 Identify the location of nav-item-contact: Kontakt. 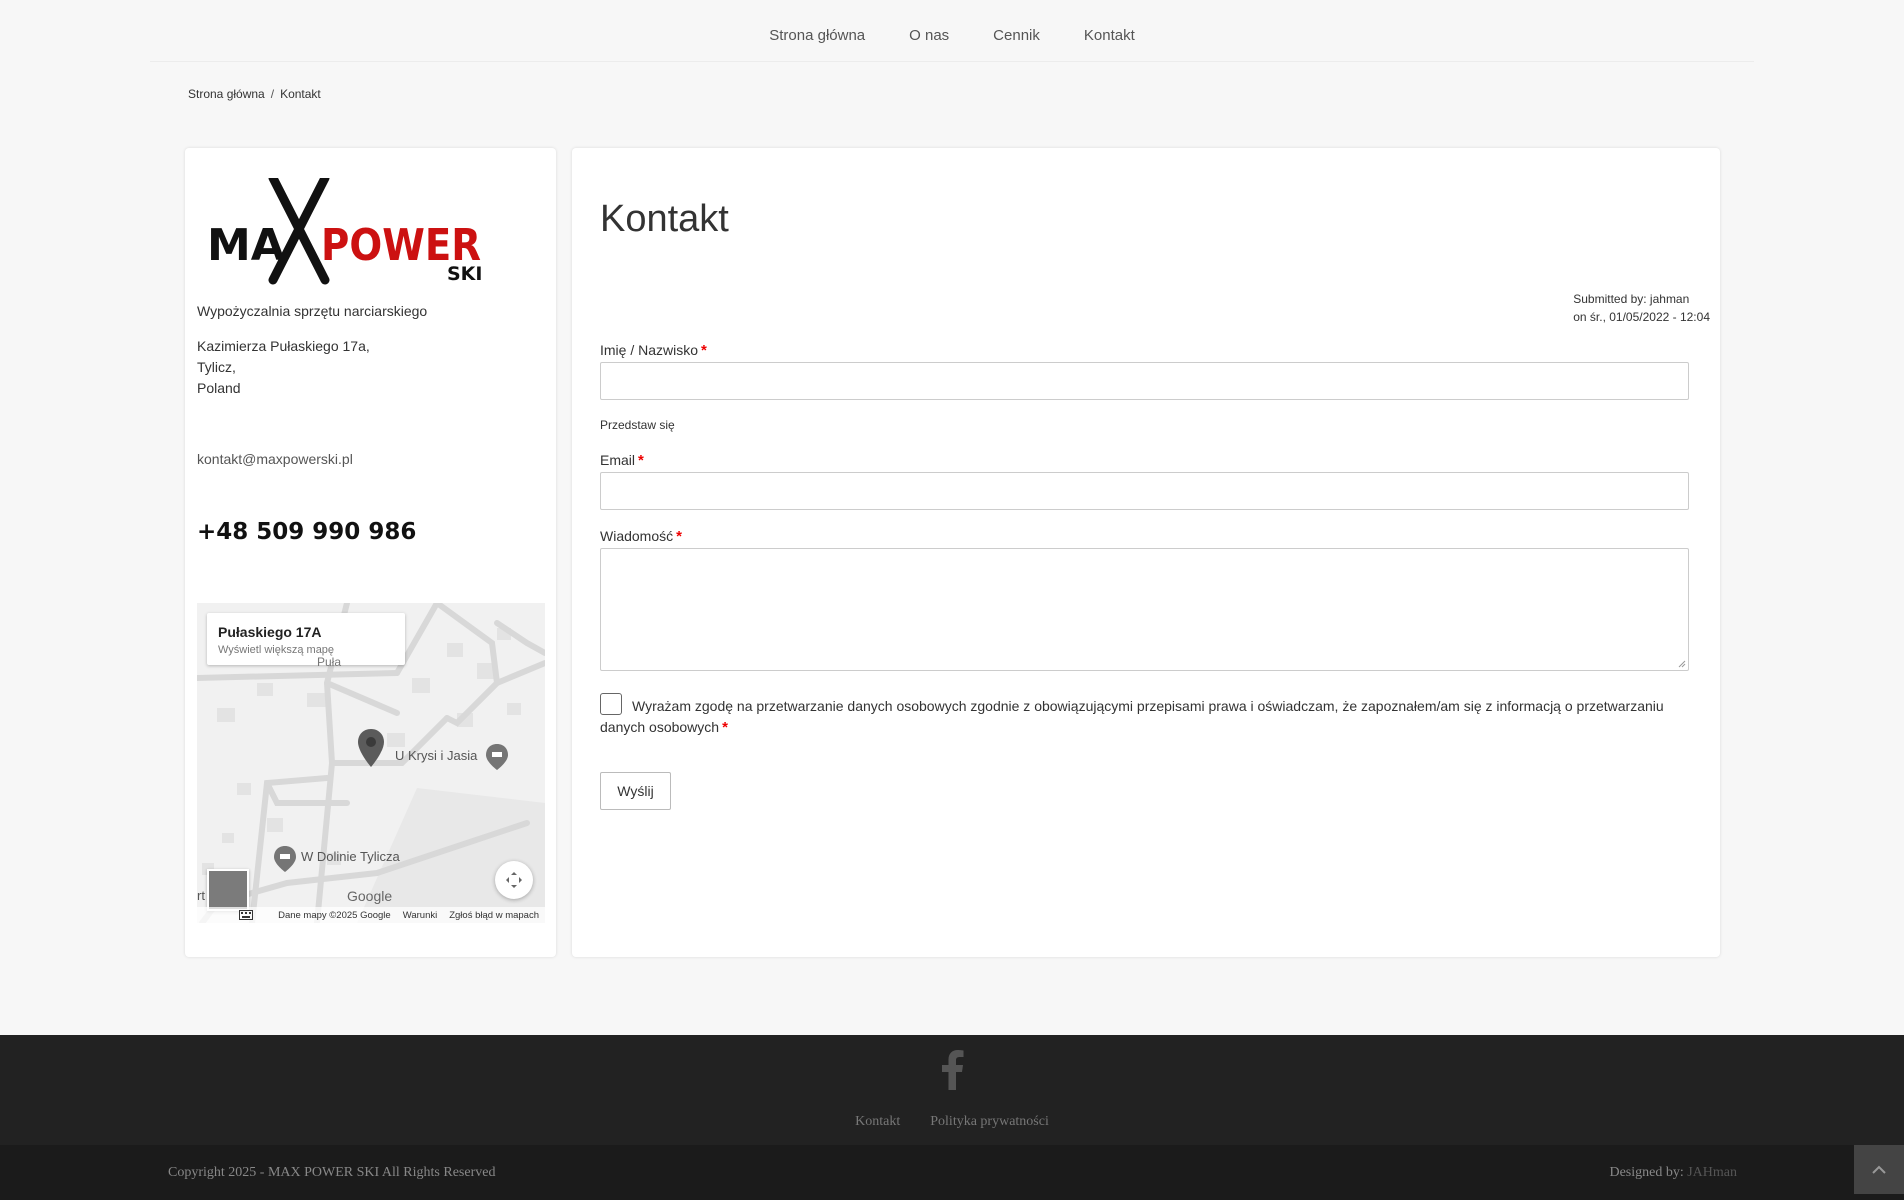
(1109, 35).